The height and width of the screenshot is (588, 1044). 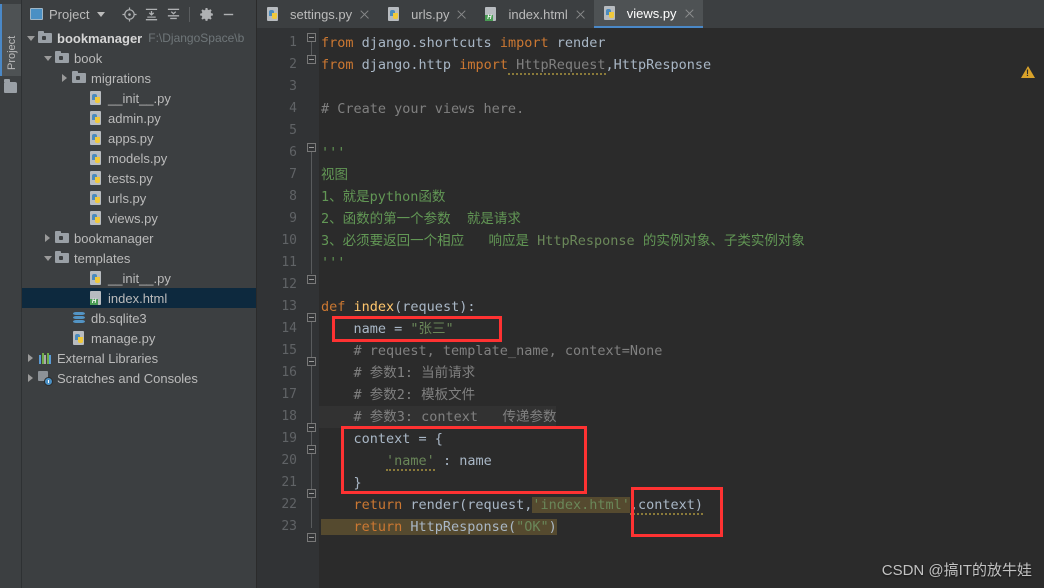 What do you see at coordinates (151, 14) in the screenshot?
I see `expand-all-icon` at bounding box center [151, 14].